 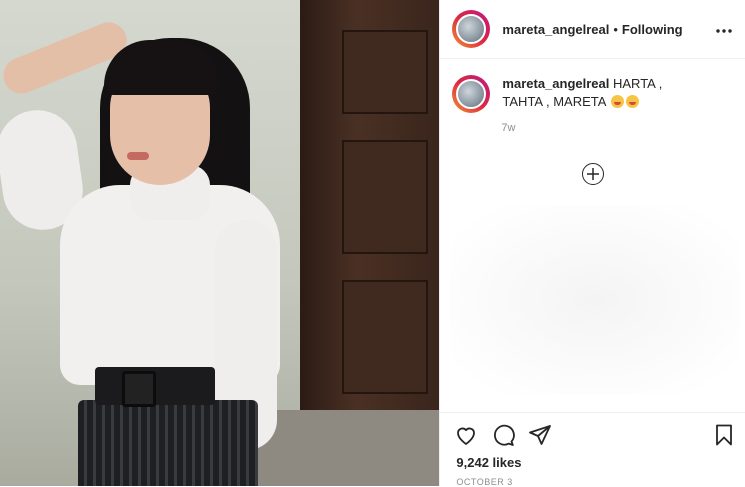 I want to click on caption: mareta_angelreal HARTA , TAHTA , MARETA, so click(x=592, y=86).